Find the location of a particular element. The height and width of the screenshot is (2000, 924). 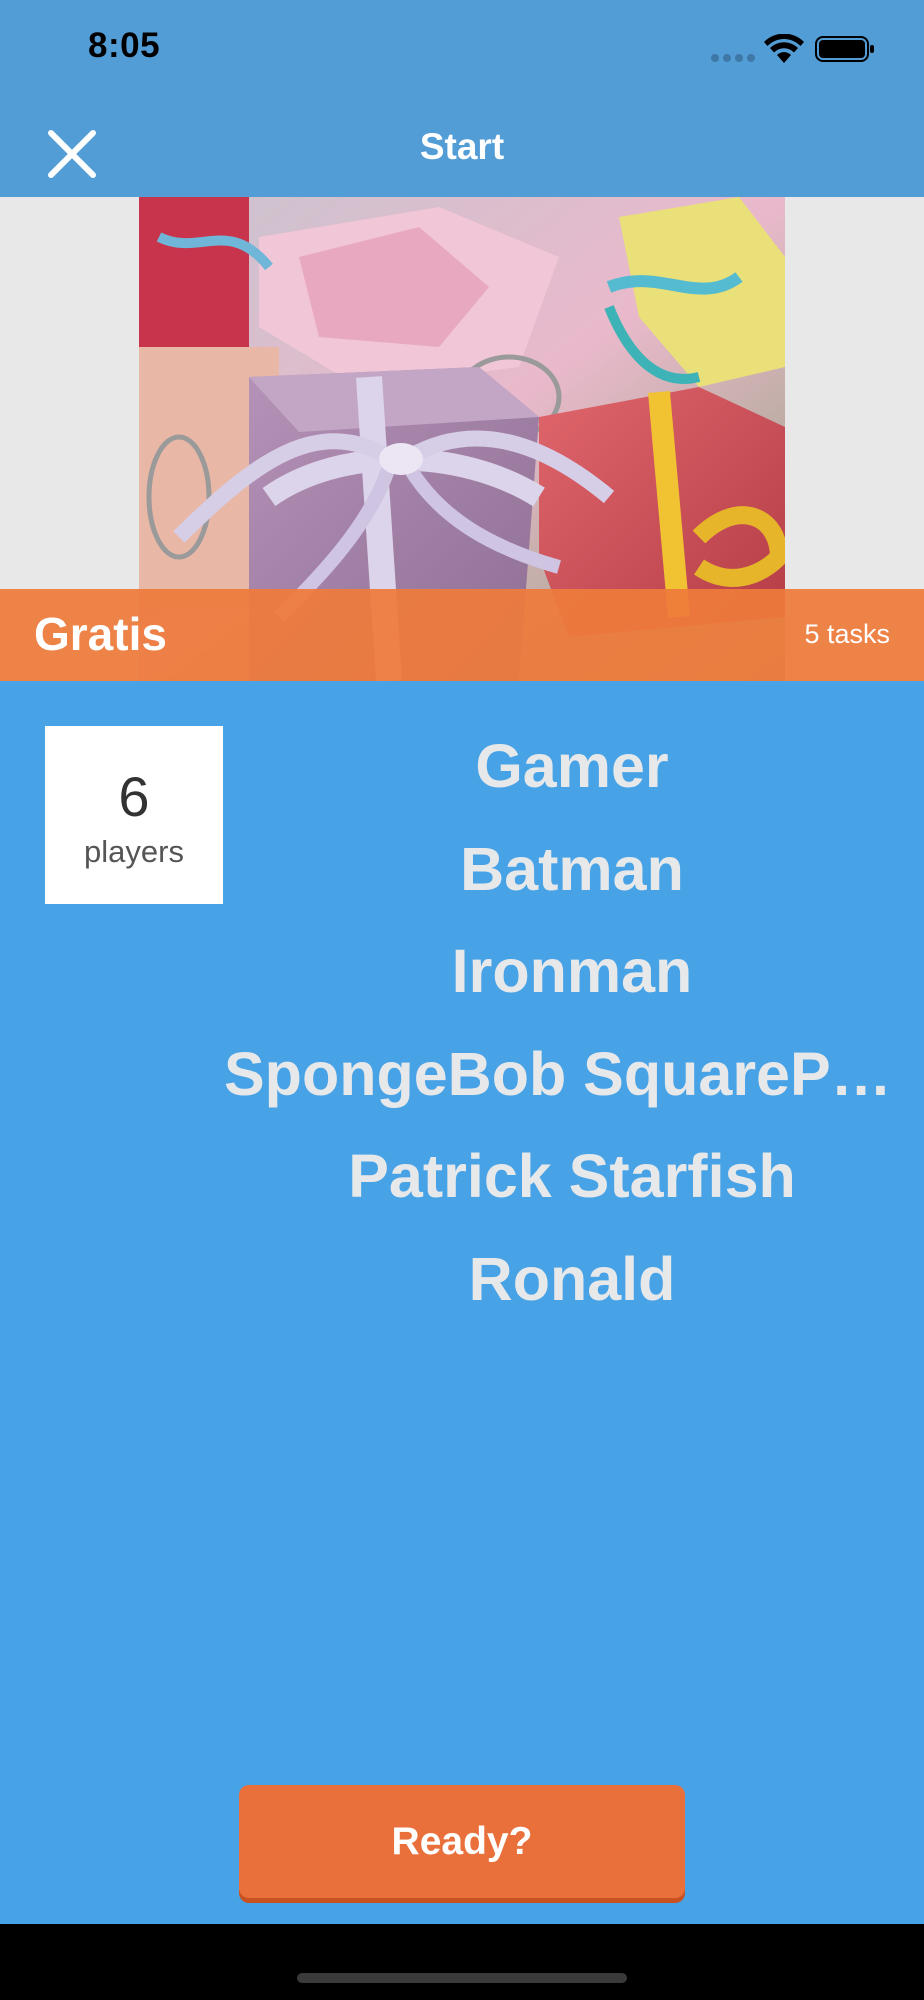

status-bar: 8:05 is located at coordinates (462, 52).